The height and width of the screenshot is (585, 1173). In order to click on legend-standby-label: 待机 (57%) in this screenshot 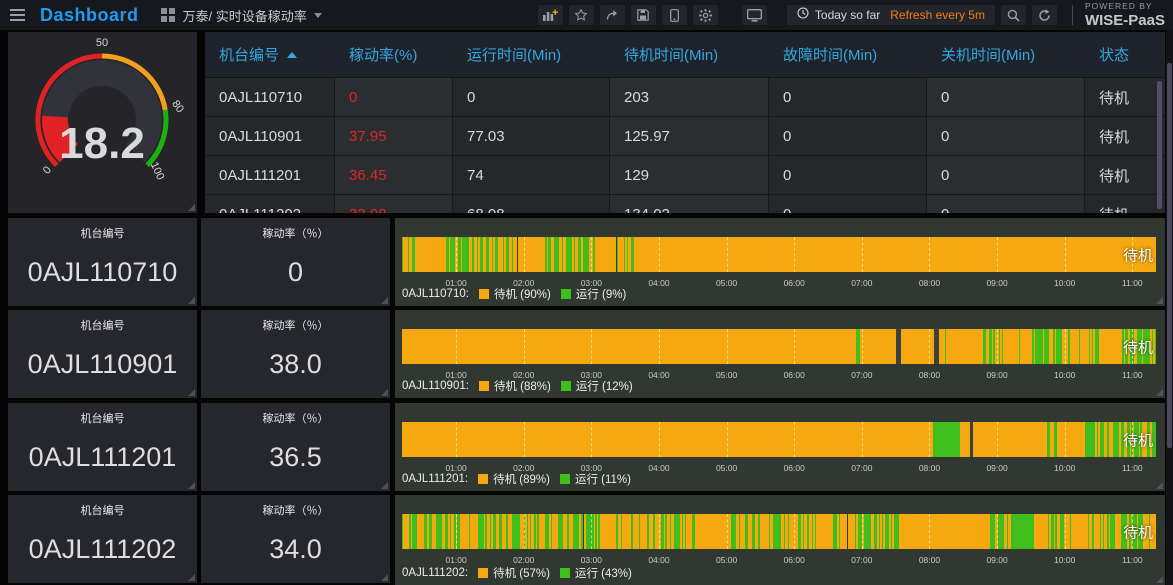, I will do `click(521, 573)`.